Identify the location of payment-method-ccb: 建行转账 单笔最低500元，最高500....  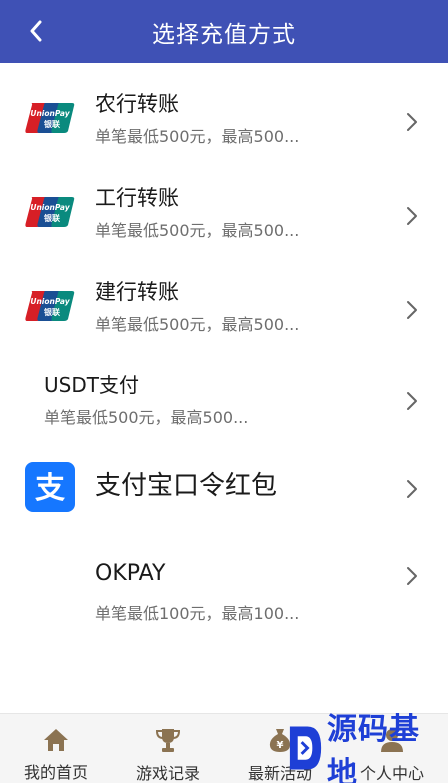
(224, 298).